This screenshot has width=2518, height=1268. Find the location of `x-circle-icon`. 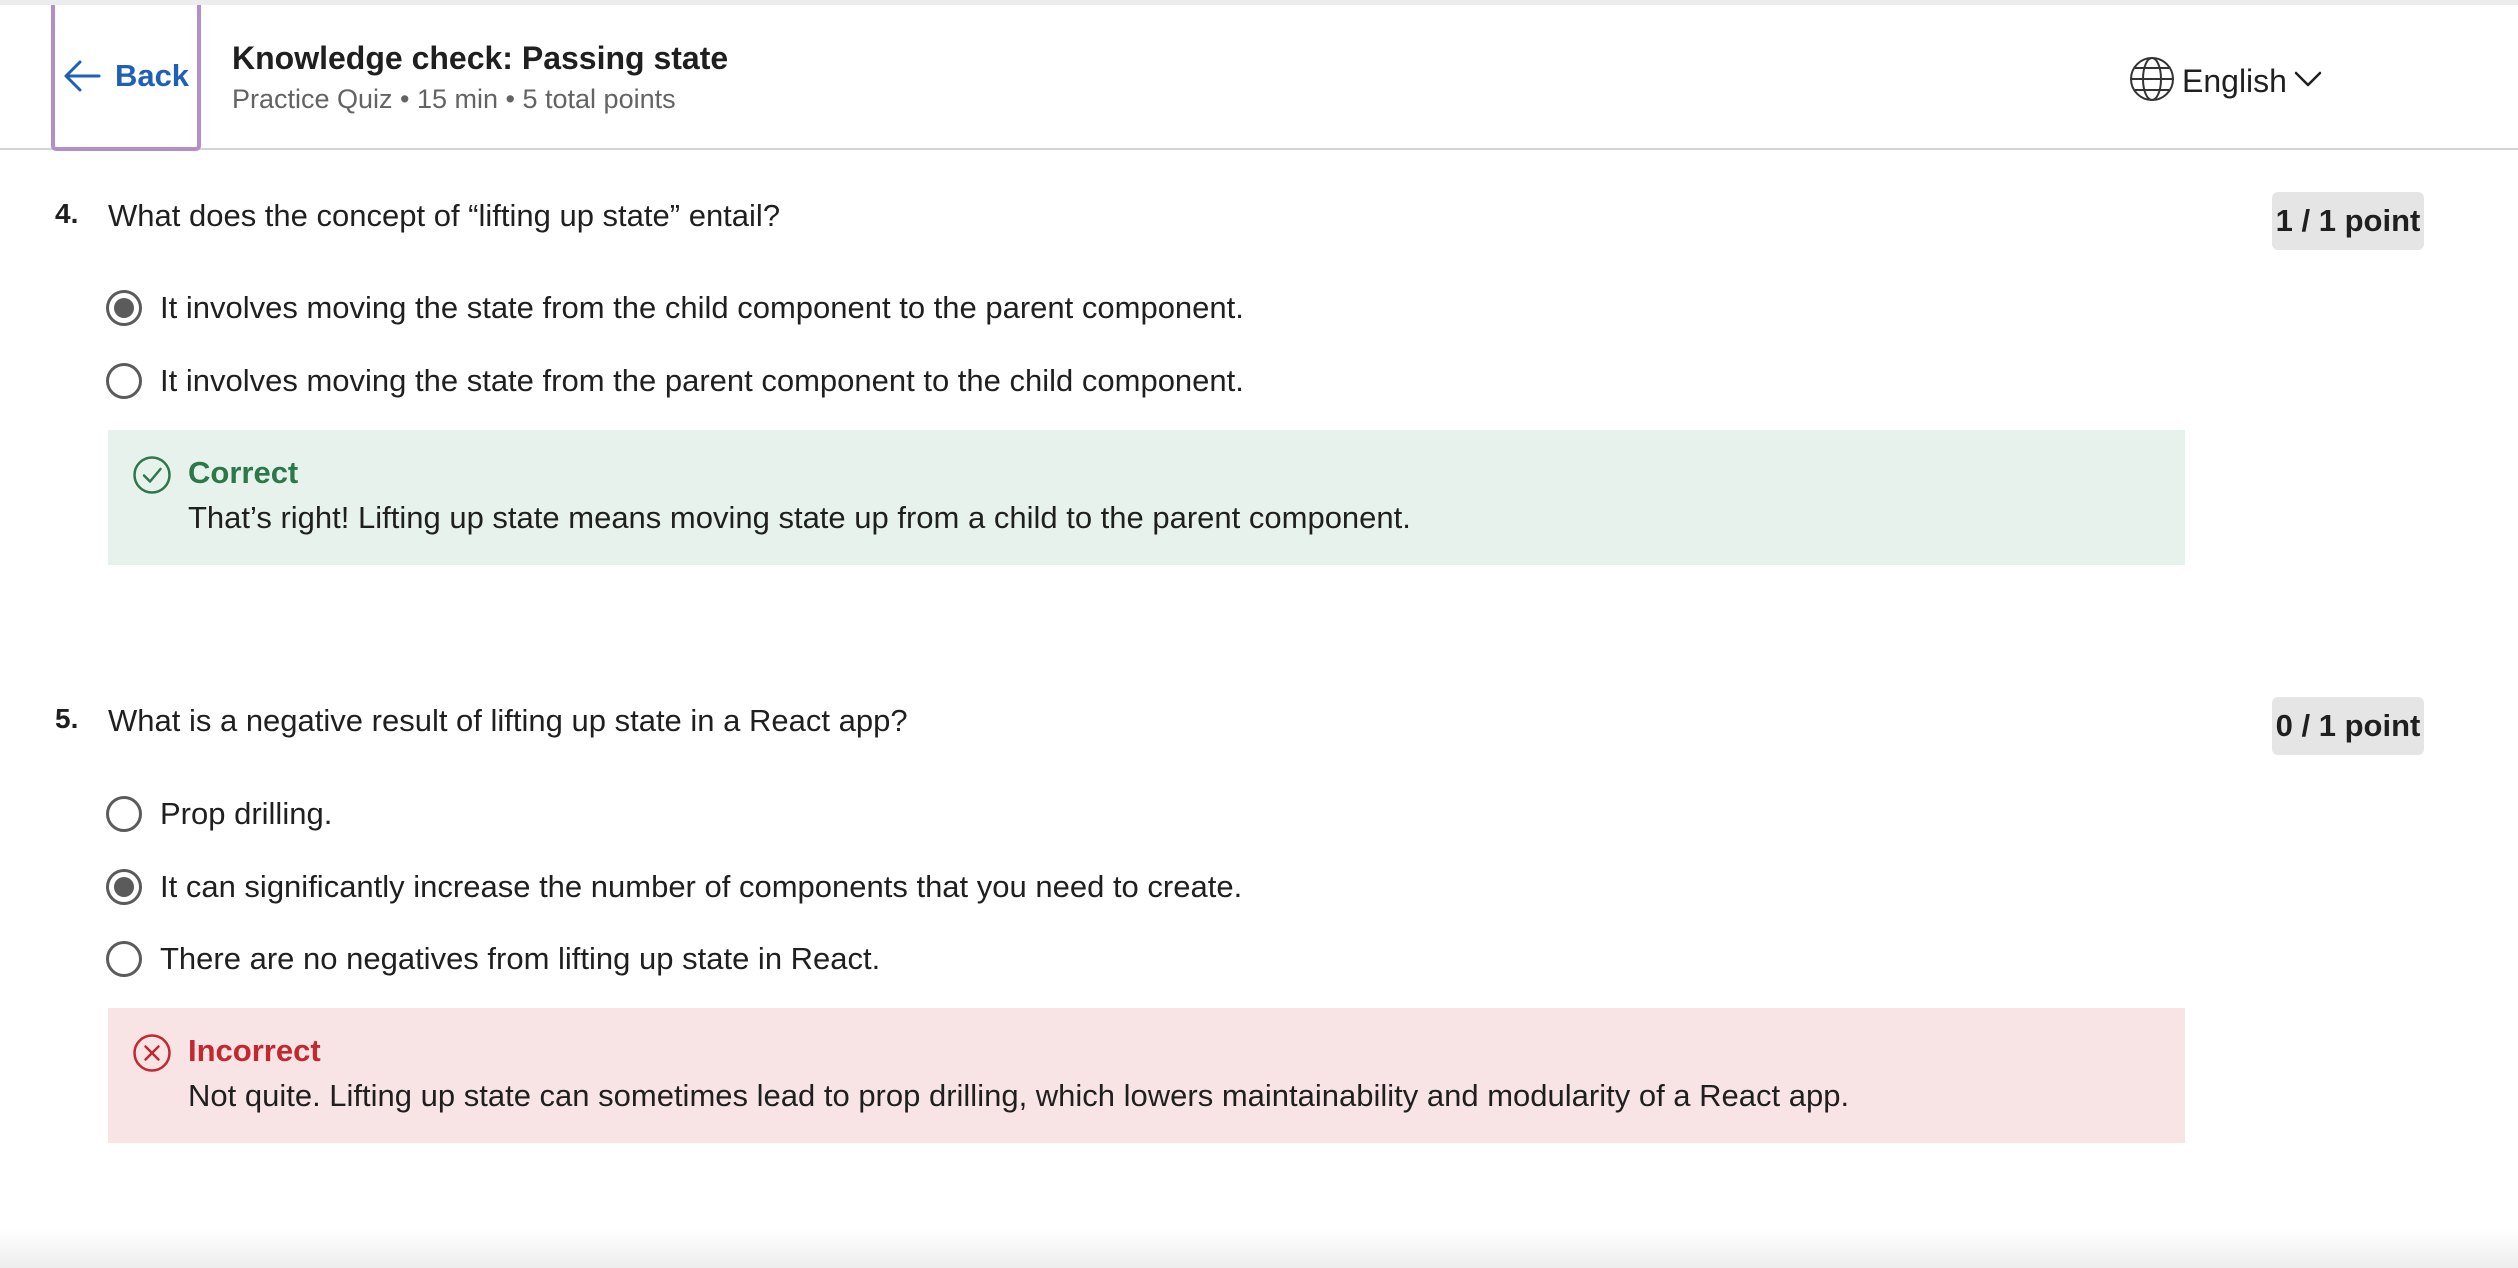

x-circle-icon is located at coordinates (152, 1055).